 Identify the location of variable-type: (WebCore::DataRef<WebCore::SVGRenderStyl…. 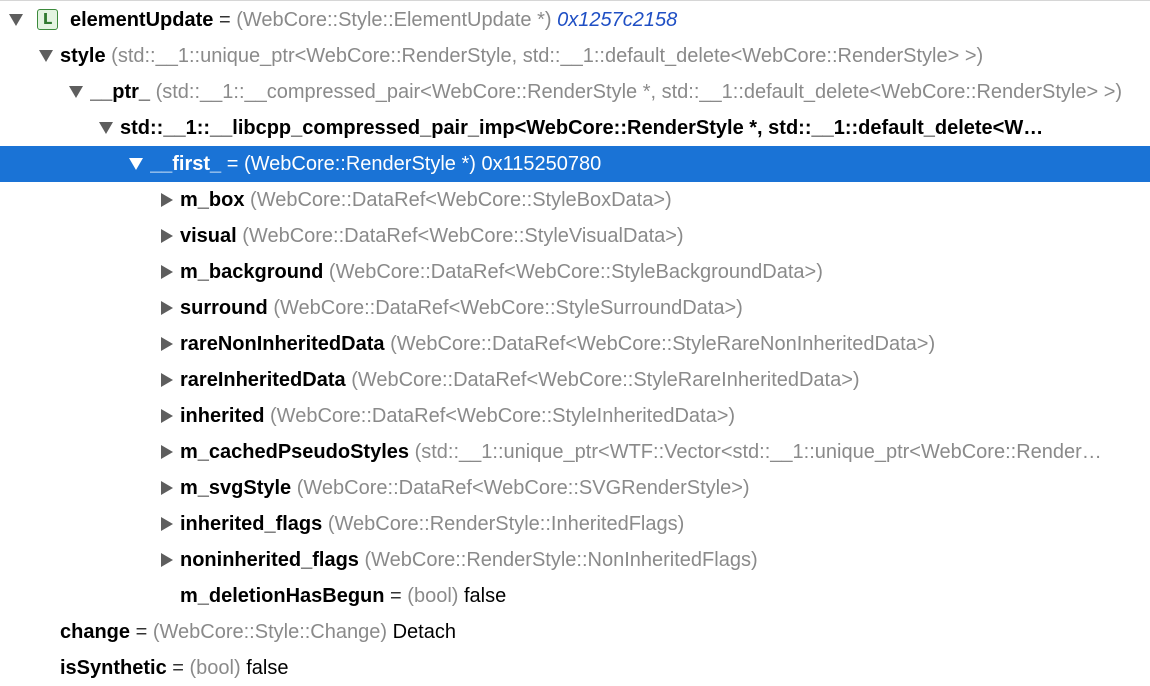
(523, 488).